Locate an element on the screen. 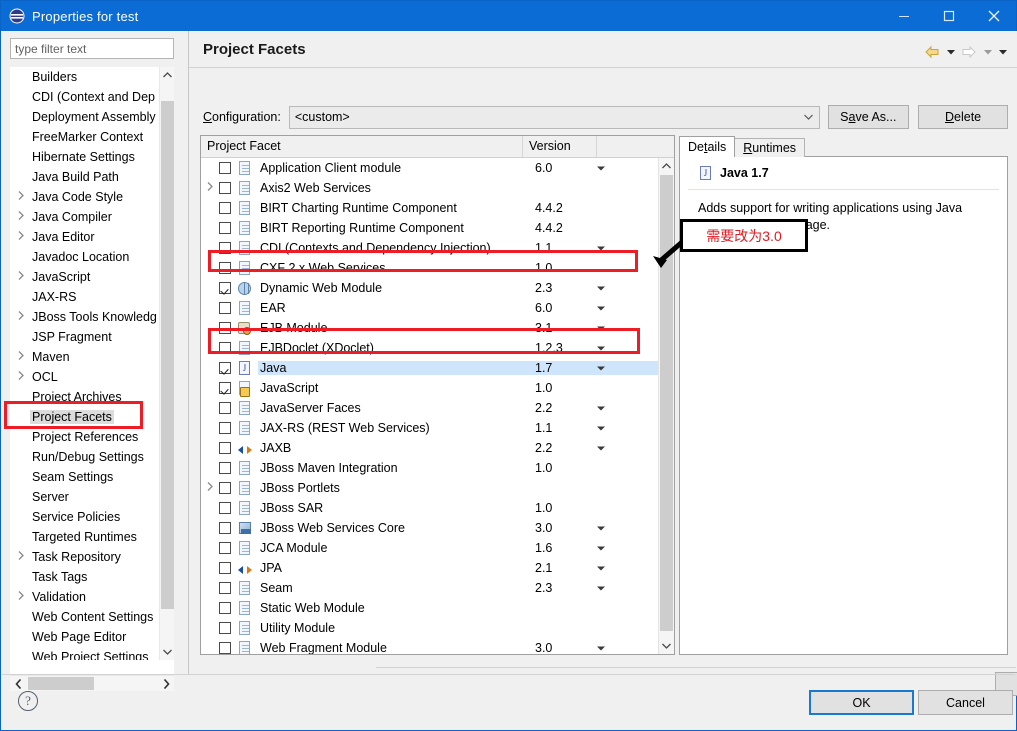 Image resolution: width=1017 pixels, height=731 pixels. filter-input is located at coordinates (92, 48).